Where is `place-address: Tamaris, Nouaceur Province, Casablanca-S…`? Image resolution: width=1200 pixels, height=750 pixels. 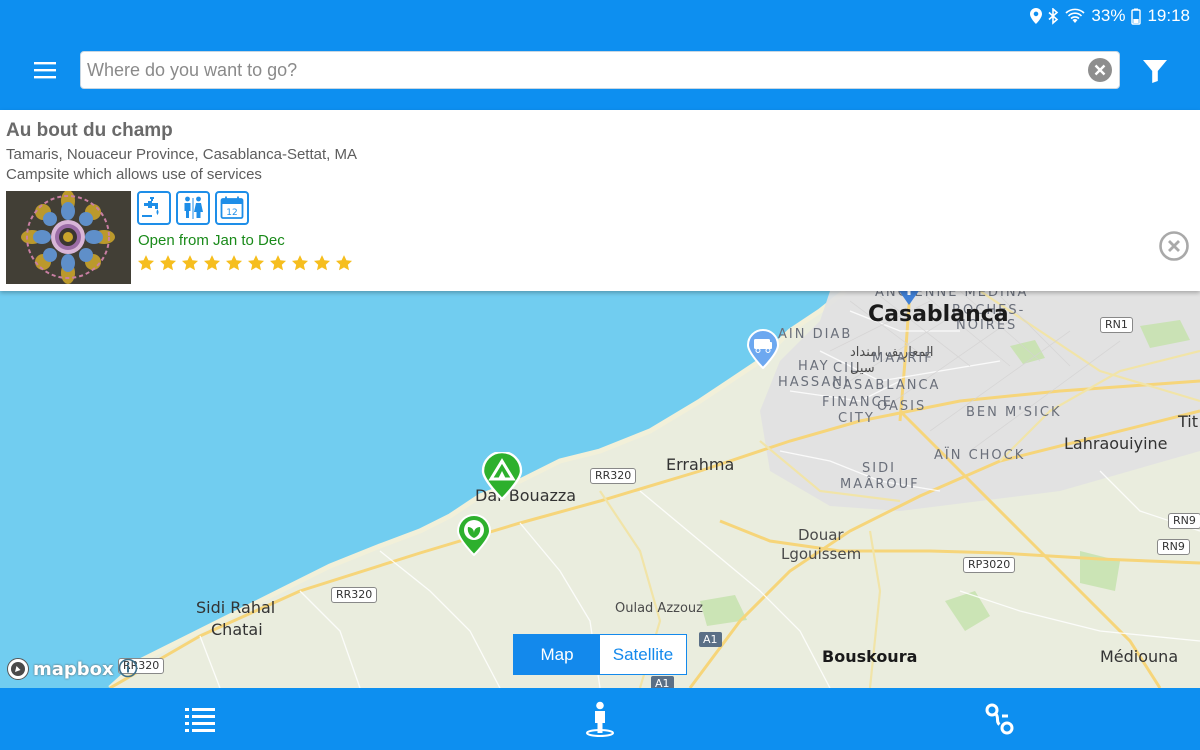 place-address: Tamaris, Nouaceur Province, Casablanca-S… is located at coordinates (181, 154).